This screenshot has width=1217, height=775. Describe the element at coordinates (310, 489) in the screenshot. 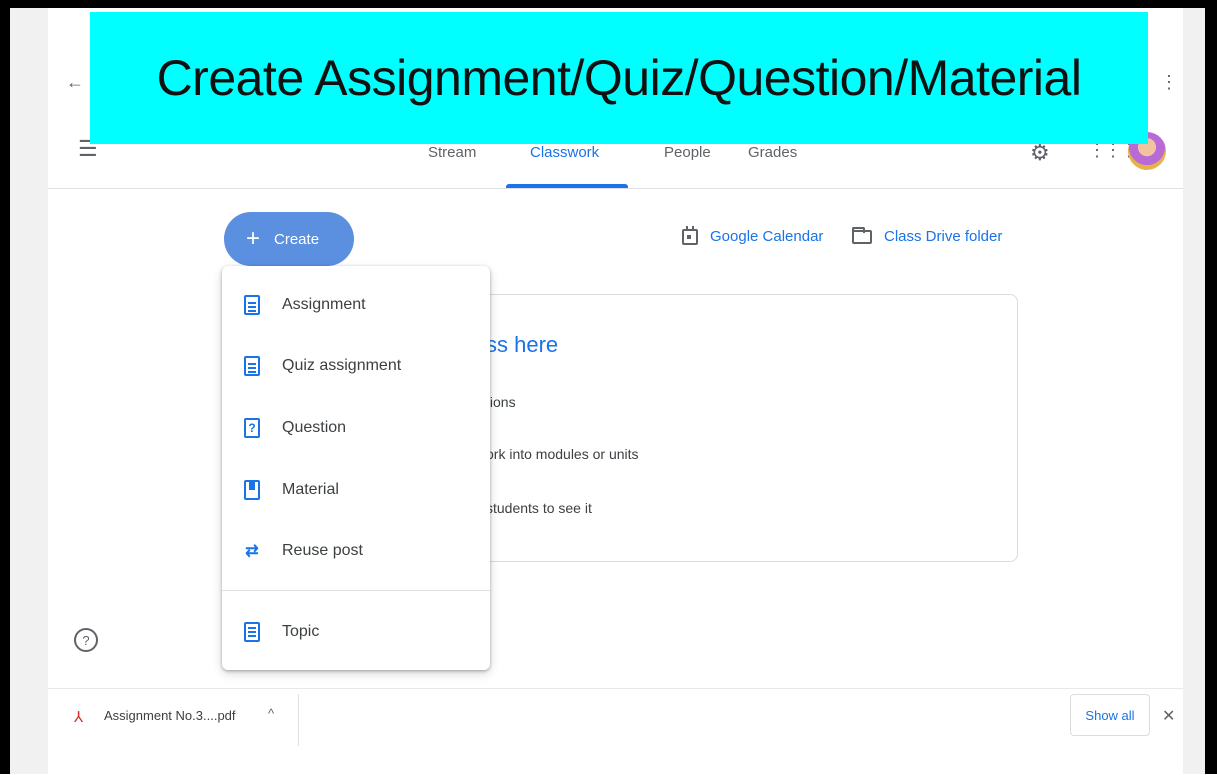

I see `menu-item-label: Material` at that location.